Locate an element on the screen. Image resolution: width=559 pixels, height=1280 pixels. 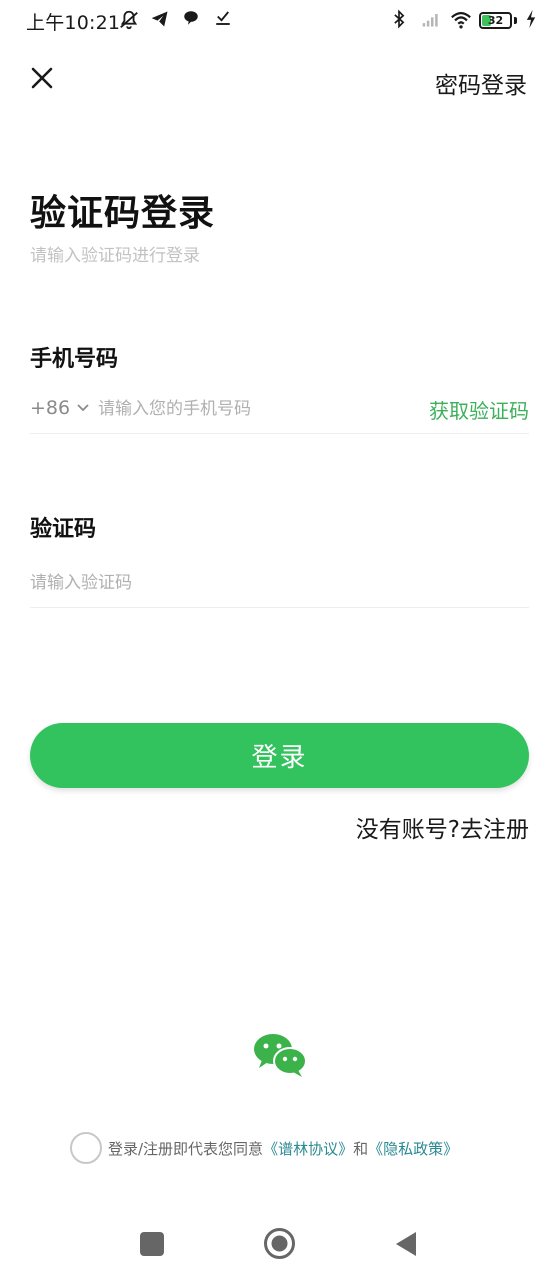
system-icons: 32 is located at coordinates (463, 20).